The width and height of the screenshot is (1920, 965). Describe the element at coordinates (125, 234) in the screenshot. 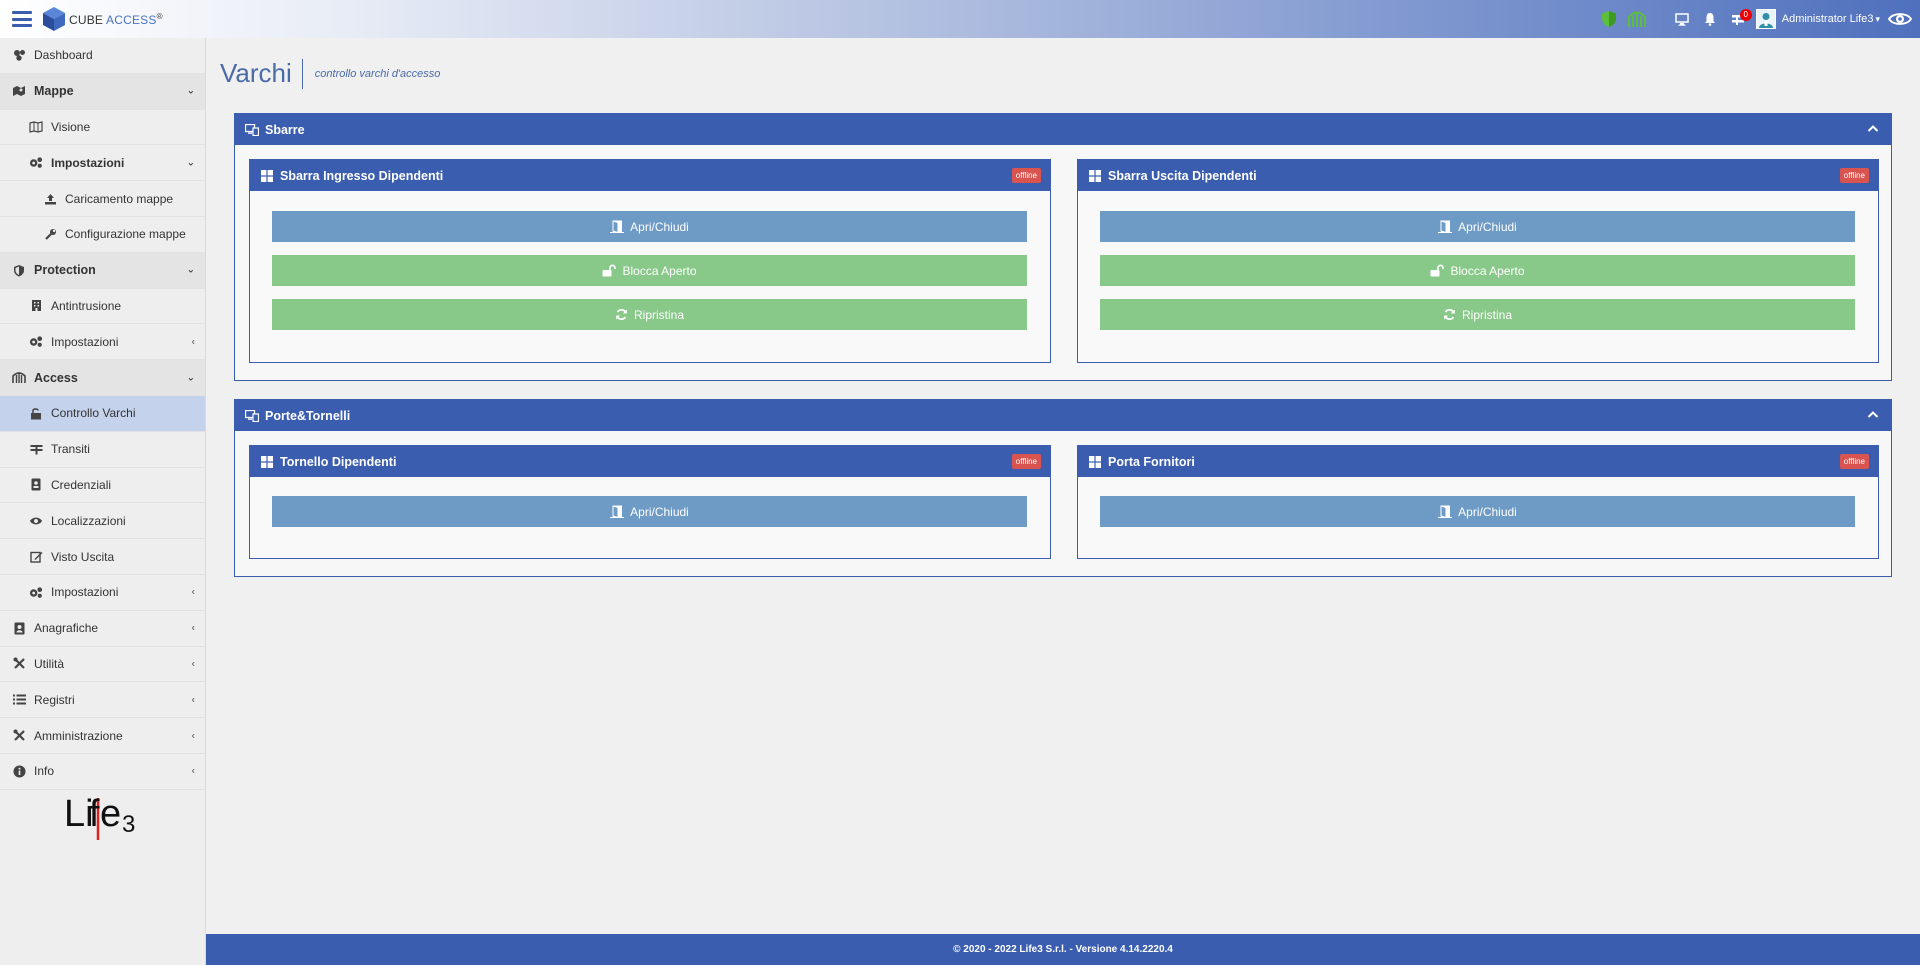

I see `sidebar-item-label: Configurazione mappe` at that location.